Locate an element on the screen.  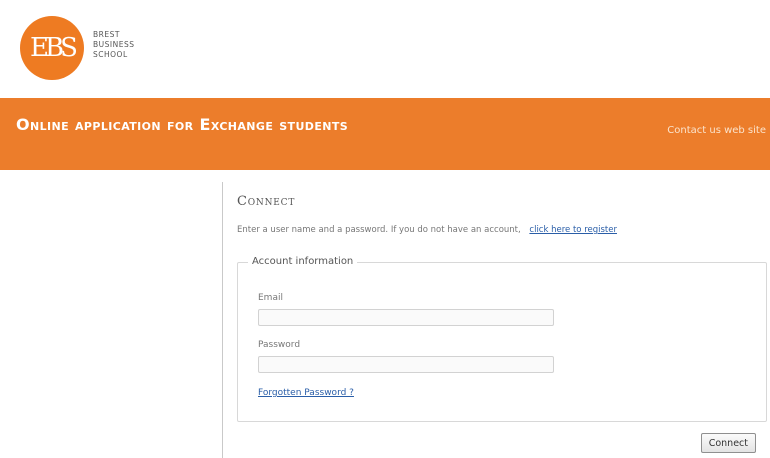
banner-title: Online application for Exchange students is located at coordinates (182, 124).